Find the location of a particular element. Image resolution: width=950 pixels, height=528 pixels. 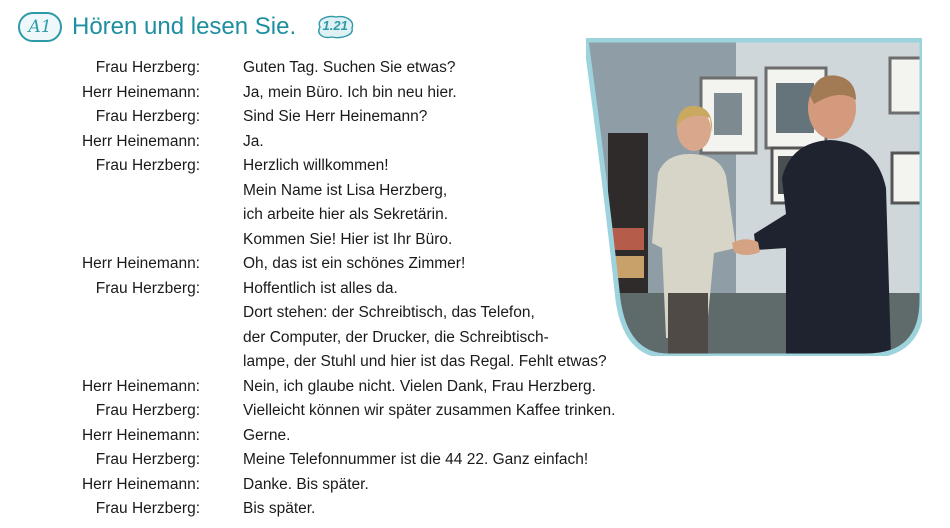

speech-line: Ja, mein Büro. Ich bin neu hier. is located at coordinates (350, 92).